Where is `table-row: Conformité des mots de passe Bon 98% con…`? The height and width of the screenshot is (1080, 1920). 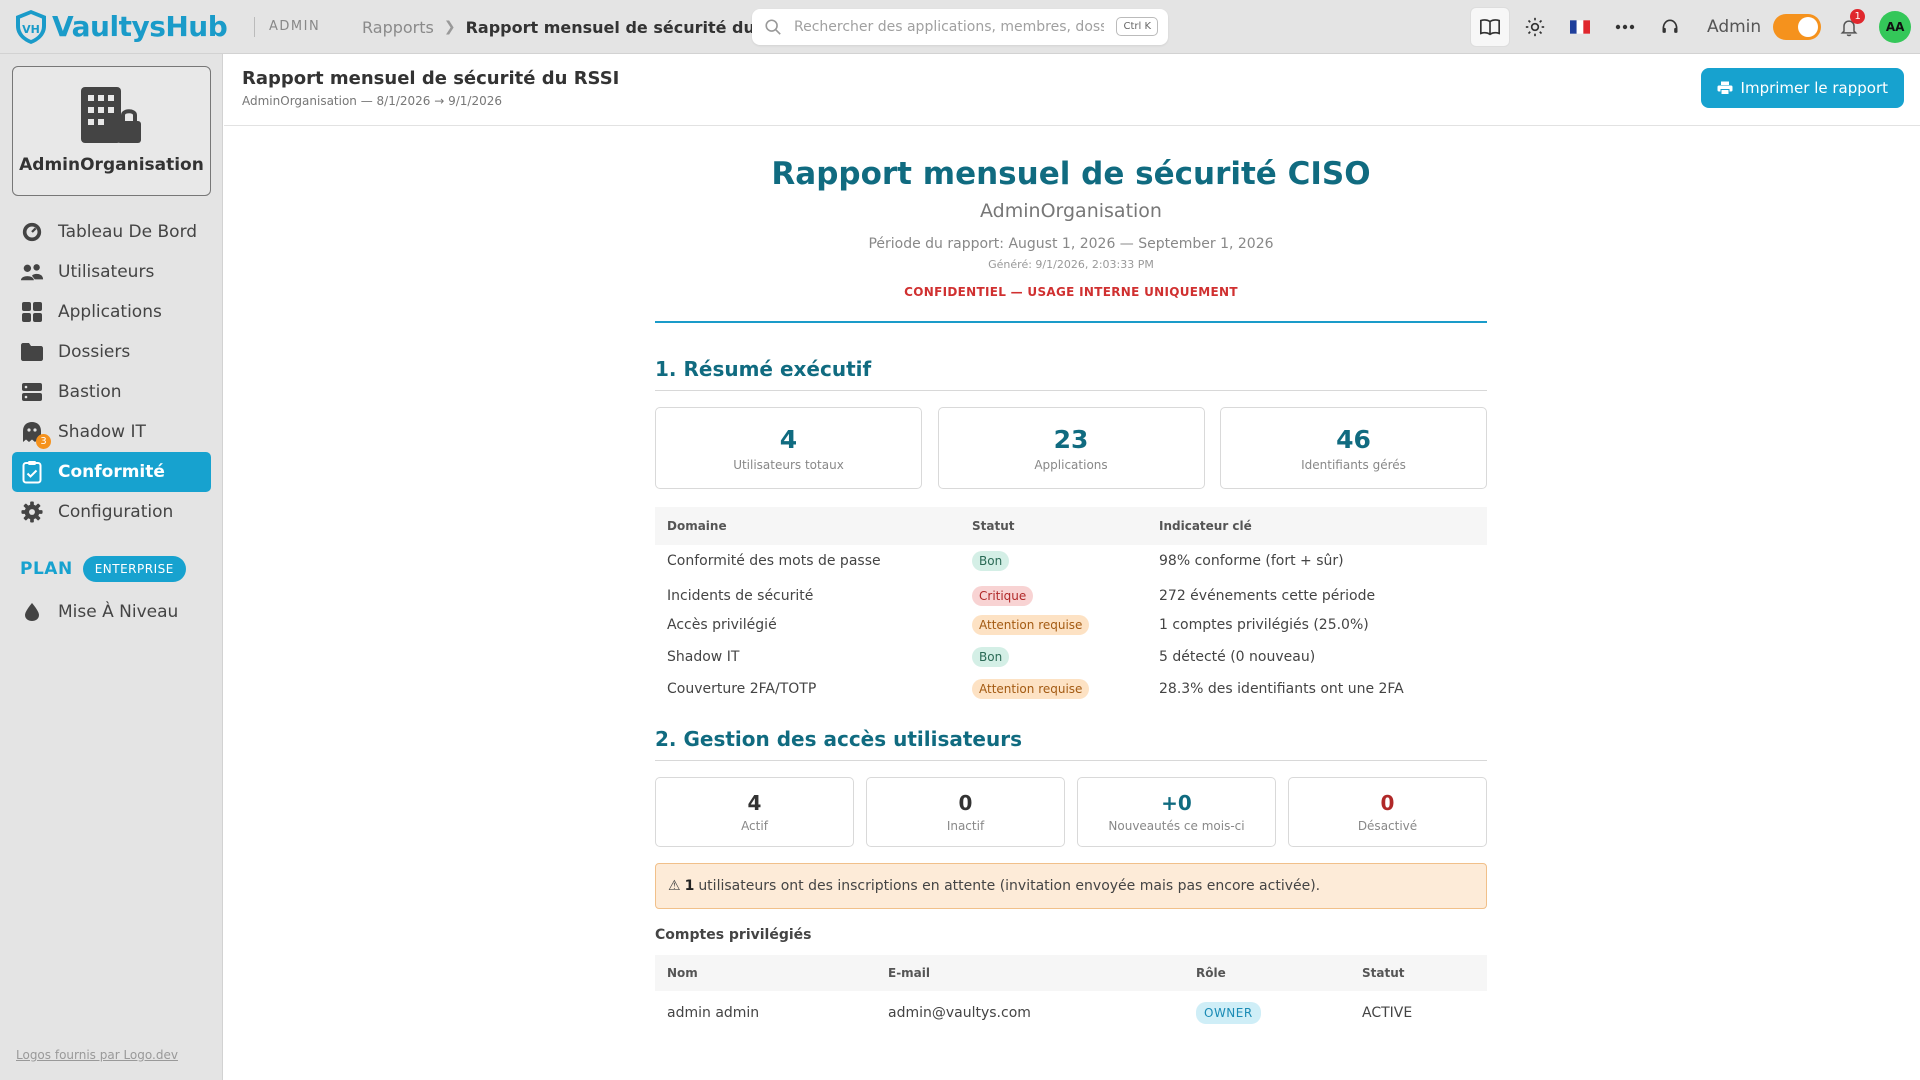
table-row: Conformité des mots de passe Bon 98% con… is located at coordinates (1071, 561).